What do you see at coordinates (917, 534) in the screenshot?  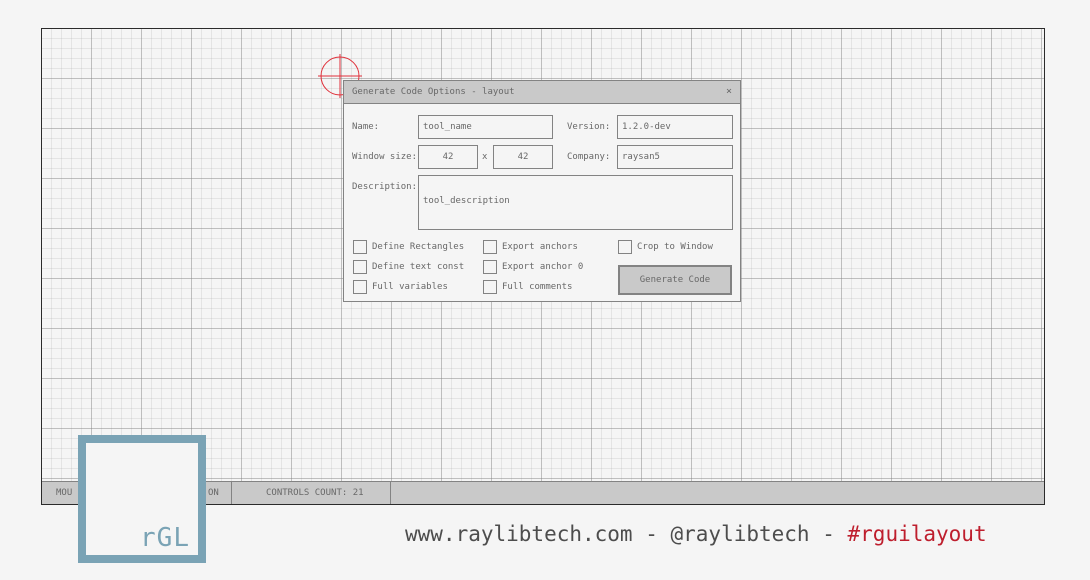 I see `footer-hashtag: #rguilayout` at bounding box center [917, 534].